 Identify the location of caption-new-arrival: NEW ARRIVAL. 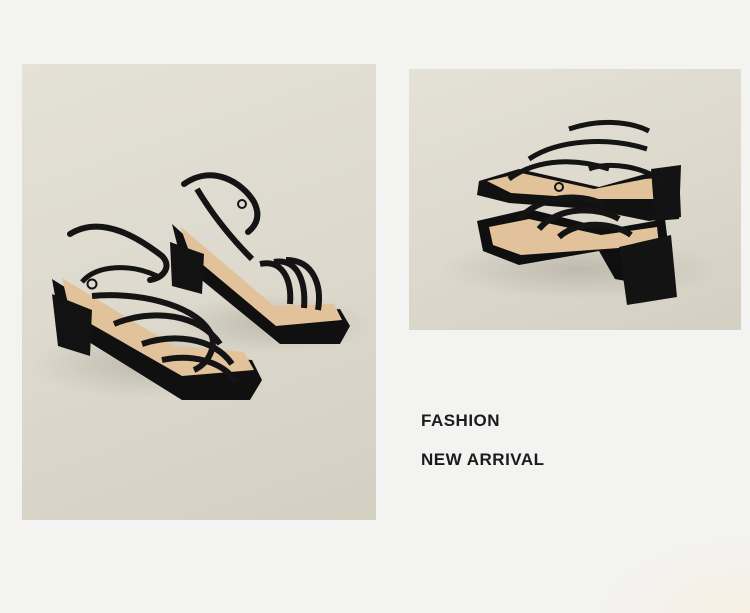
(483, 459).